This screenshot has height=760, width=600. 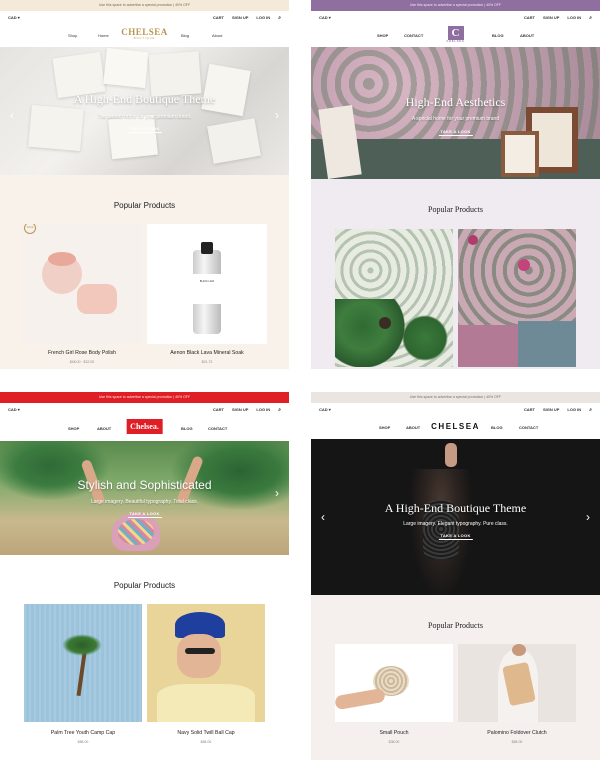 What do you see at coordinates (455, 102) in the screenshot?
I see `hero-title: High-End Aesthetics` at bounding box center [455, 102].